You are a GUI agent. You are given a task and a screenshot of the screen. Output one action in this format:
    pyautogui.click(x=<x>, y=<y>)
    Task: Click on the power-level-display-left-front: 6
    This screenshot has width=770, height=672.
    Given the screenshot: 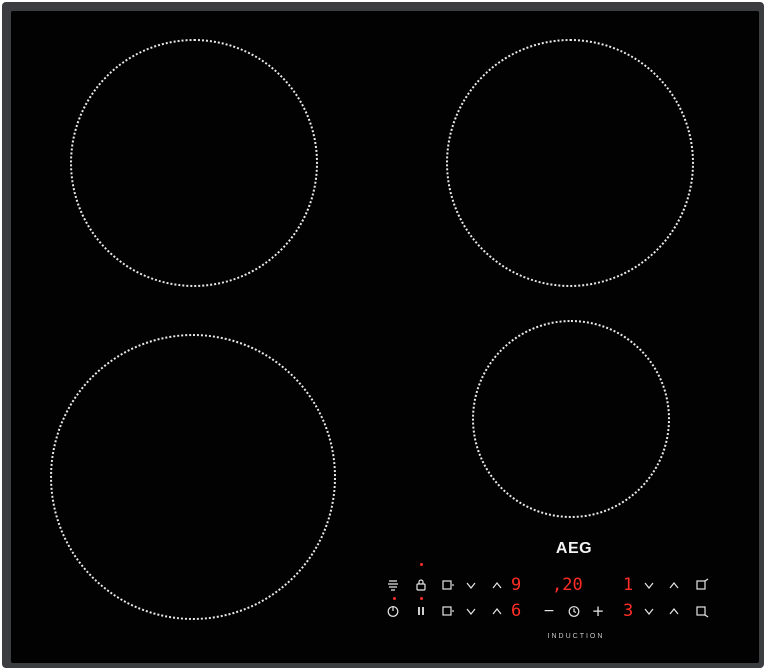 What is the action you would take?
    pyautogui.click(x=516, y=611)
    